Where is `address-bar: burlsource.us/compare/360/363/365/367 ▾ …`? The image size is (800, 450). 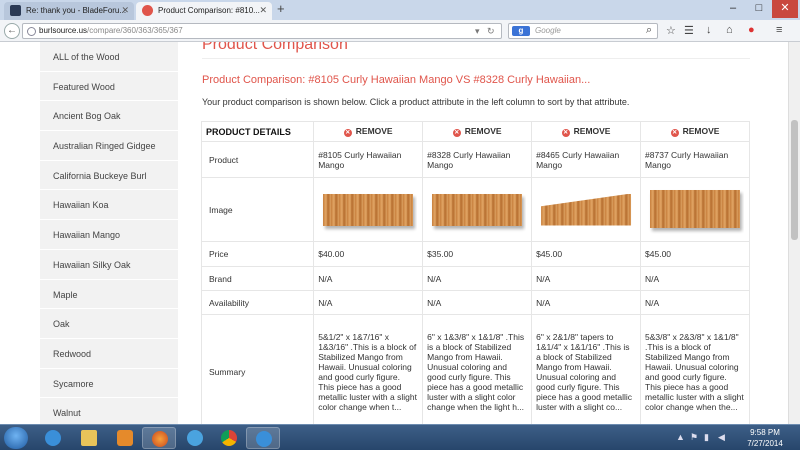
address-bar: burlsource.us/compare/360/363/365/367 ▾ … is located at coordinates (262, 31).